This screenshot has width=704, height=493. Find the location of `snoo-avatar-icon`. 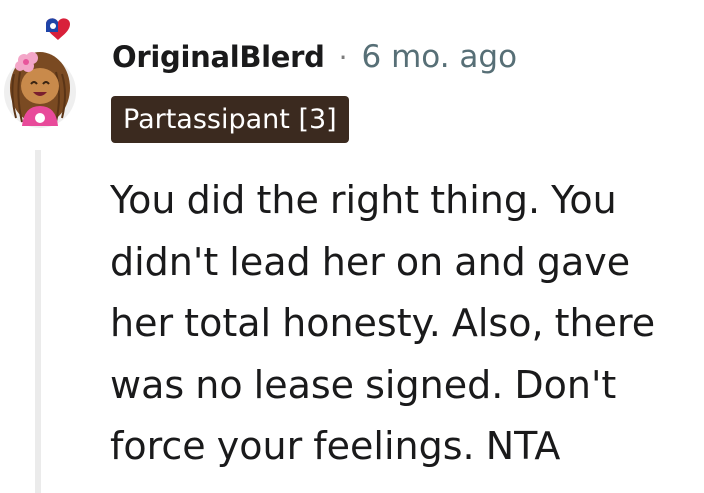

snoo-avatar-icon is located at coordinates (40, 73).